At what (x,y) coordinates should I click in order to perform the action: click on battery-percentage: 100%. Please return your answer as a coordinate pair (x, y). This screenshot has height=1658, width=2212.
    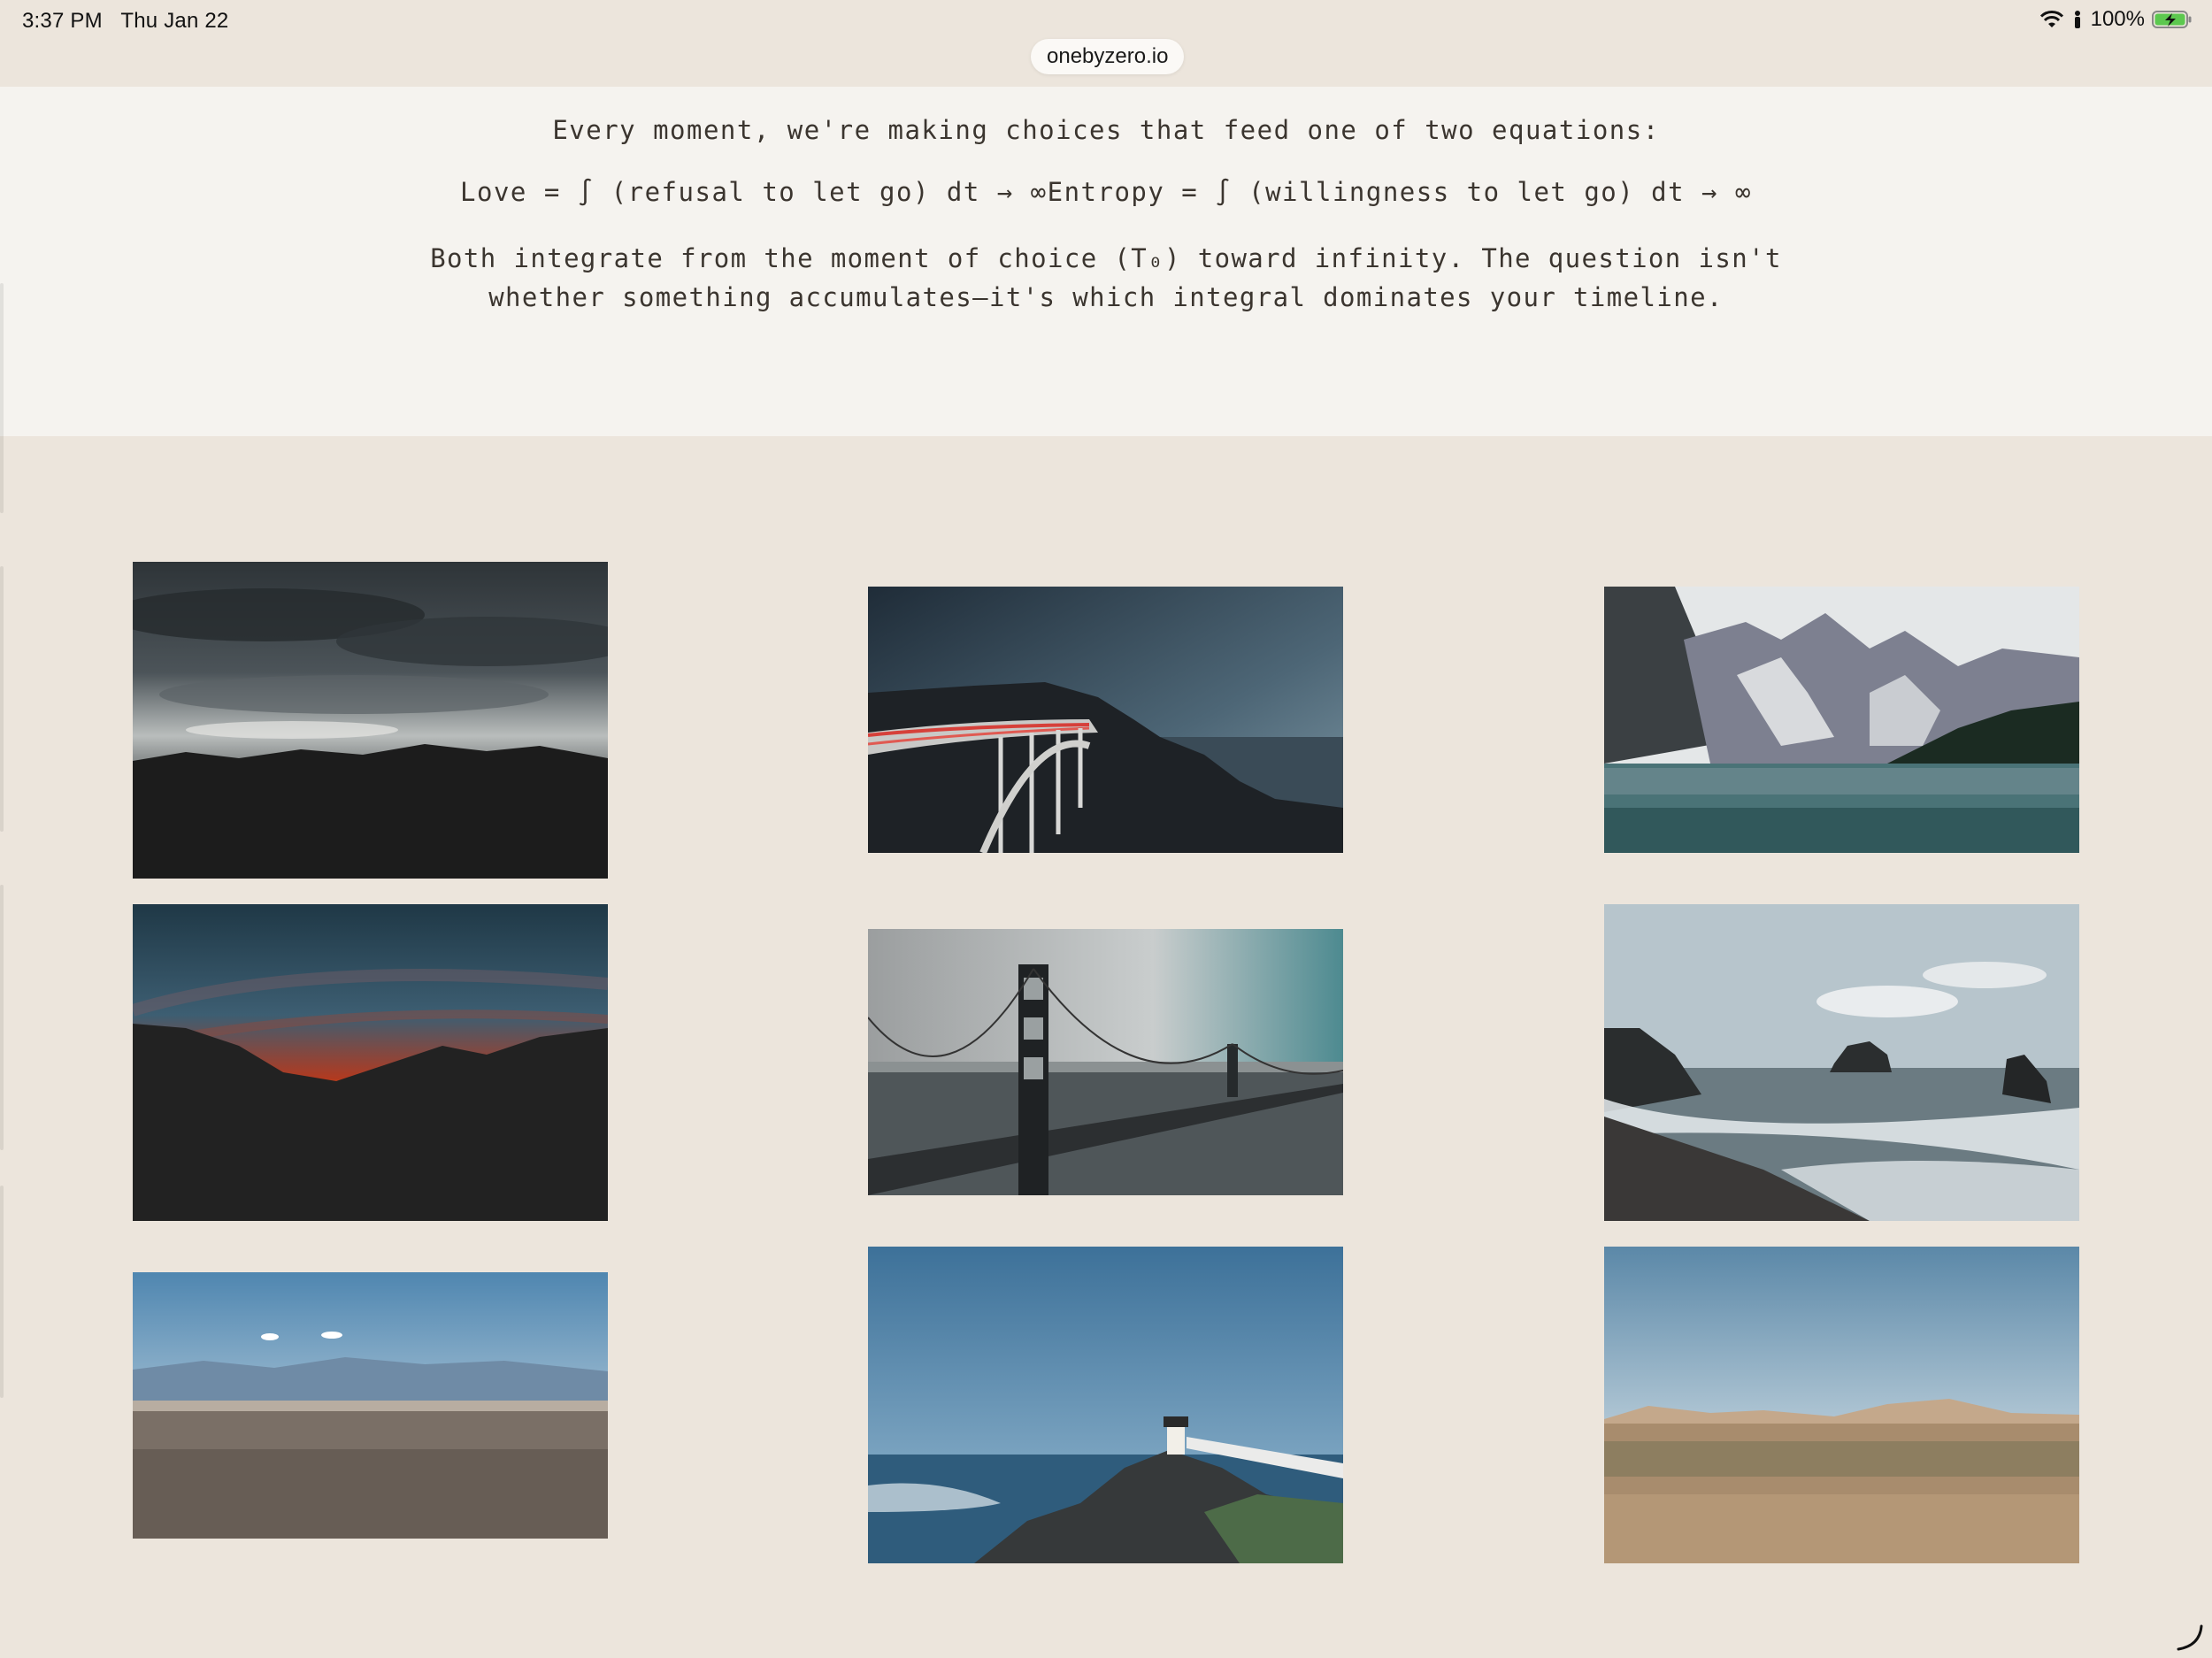
    Looking at the image, I should click on (2117, 19).